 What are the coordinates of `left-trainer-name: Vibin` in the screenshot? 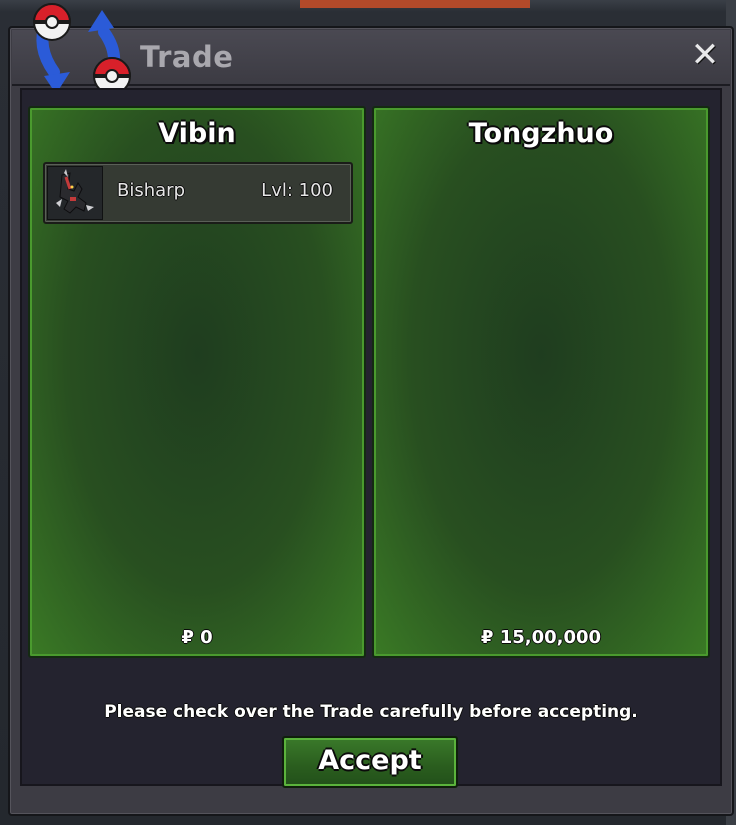 It's located at (197, 133).